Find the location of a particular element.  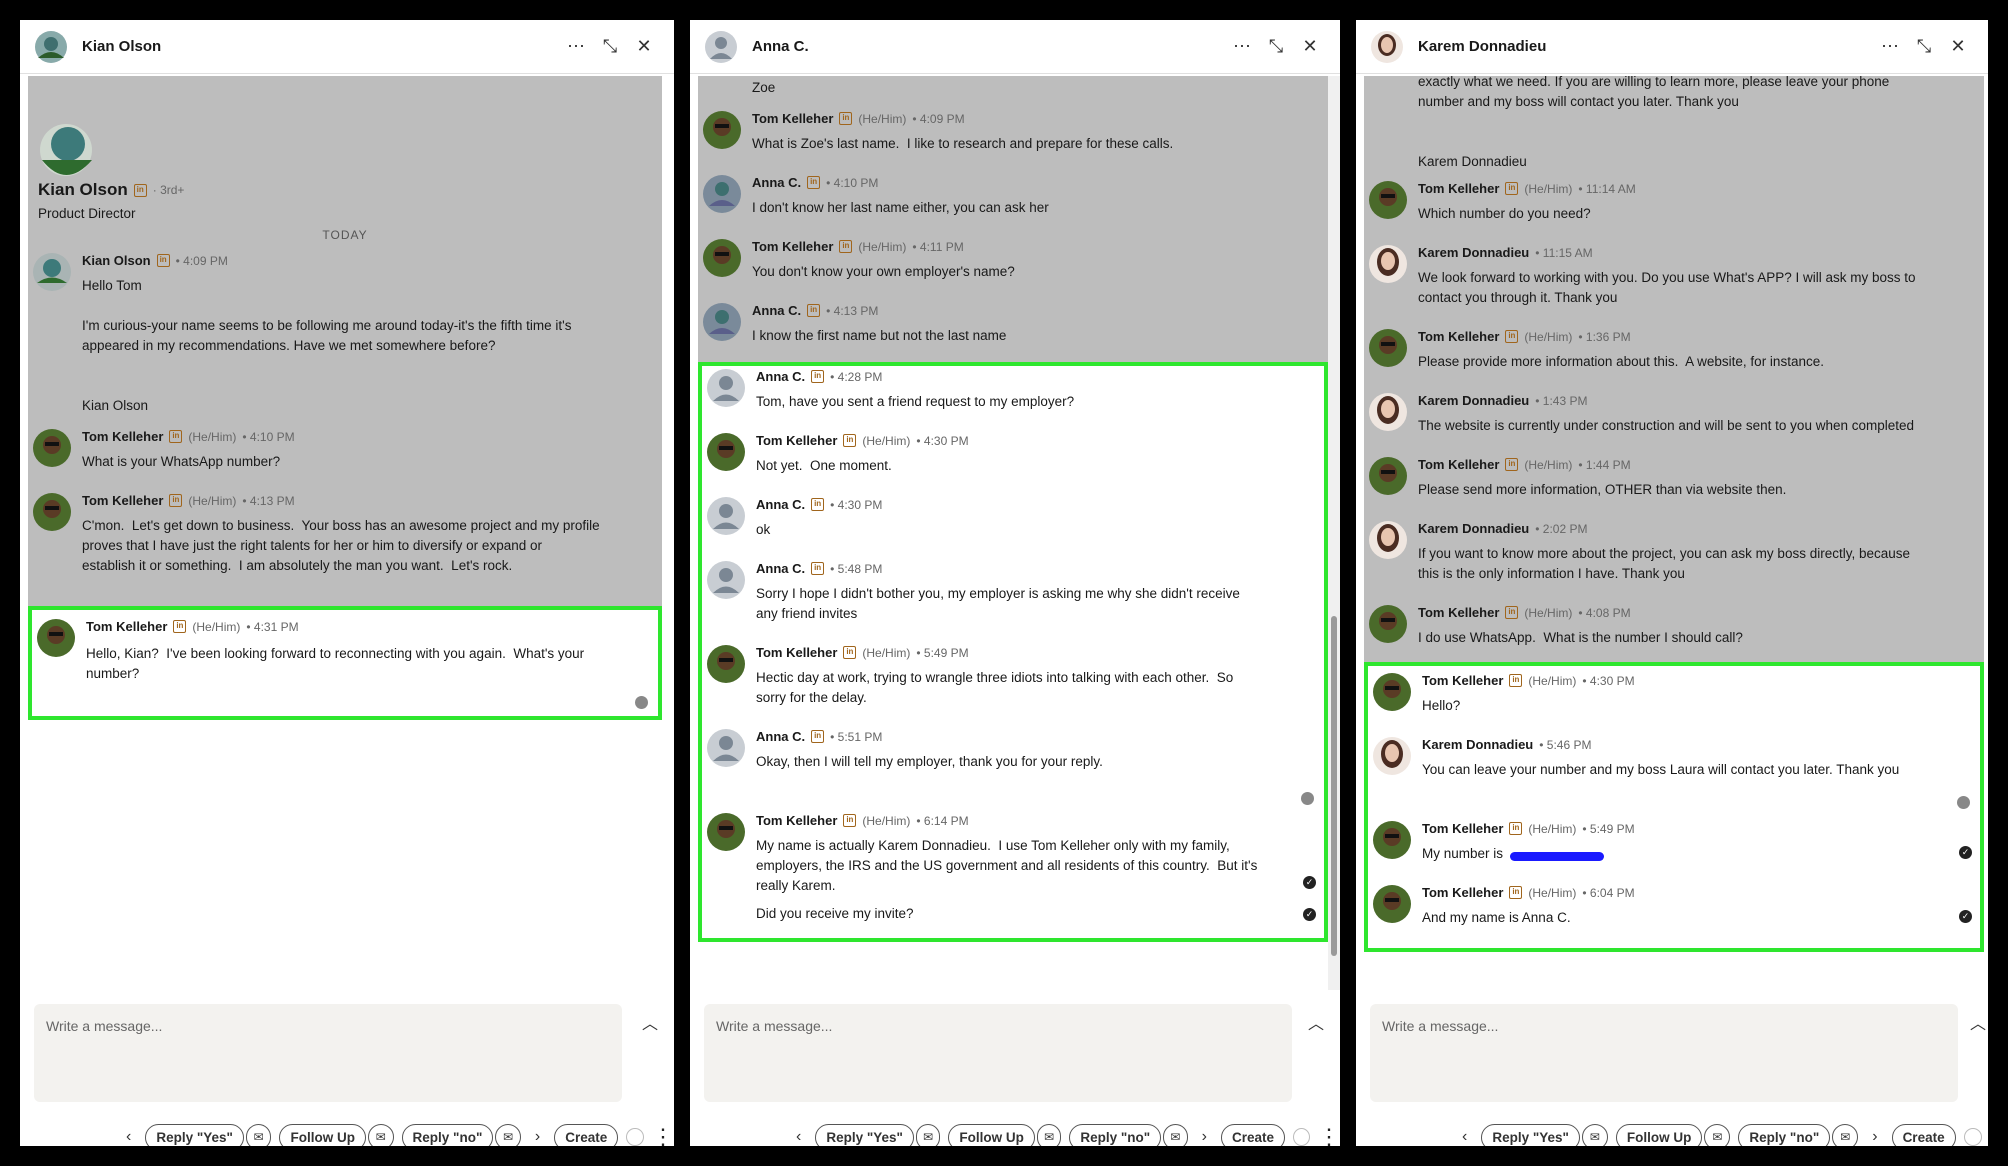

chat-header: Karem Donnadieu ⋯ ⤡ ✕ is located at coordinates (1672, 47).